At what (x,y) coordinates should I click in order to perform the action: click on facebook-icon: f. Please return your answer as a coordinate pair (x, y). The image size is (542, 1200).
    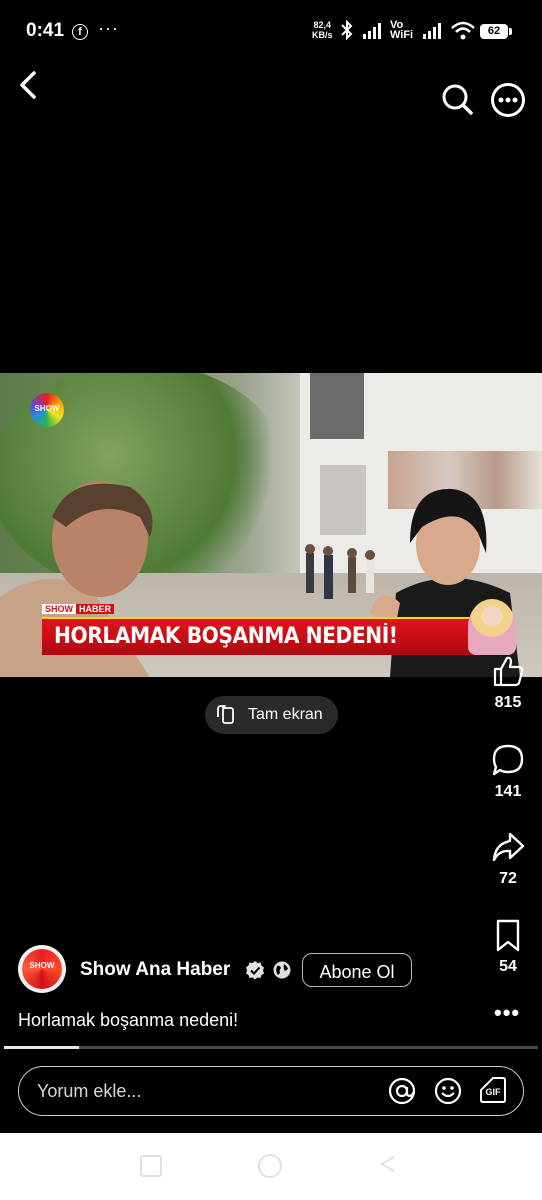
    Looking at the image, I should click on (80, 32).